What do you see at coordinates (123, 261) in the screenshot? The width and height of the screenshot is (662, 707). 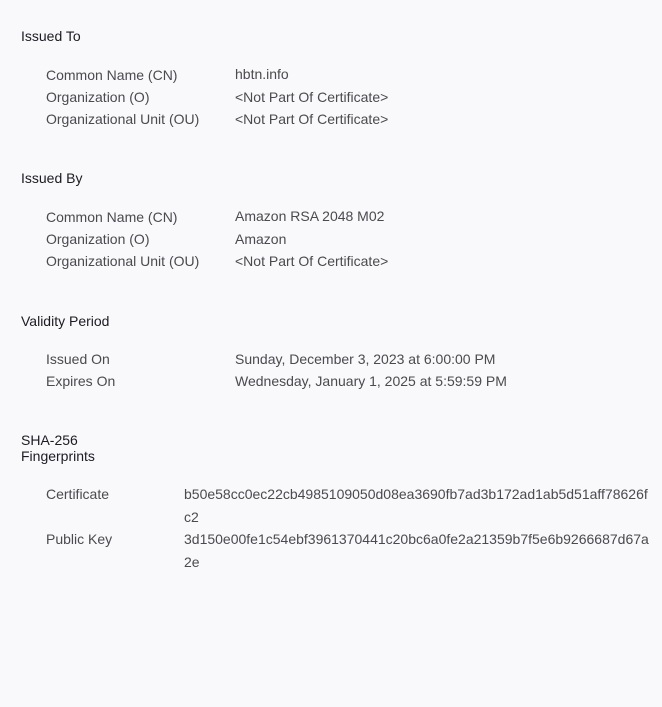 I see `issued-by-ou-label: Organizational Unit (OU)` at bounding box center [123, 261].